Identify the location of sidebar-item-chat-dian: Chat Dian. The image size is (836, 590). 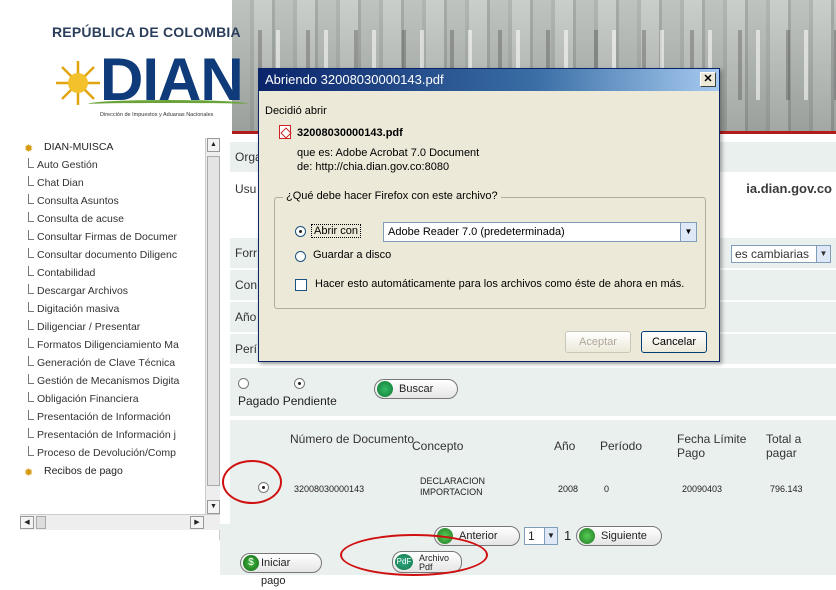
(112, 183).